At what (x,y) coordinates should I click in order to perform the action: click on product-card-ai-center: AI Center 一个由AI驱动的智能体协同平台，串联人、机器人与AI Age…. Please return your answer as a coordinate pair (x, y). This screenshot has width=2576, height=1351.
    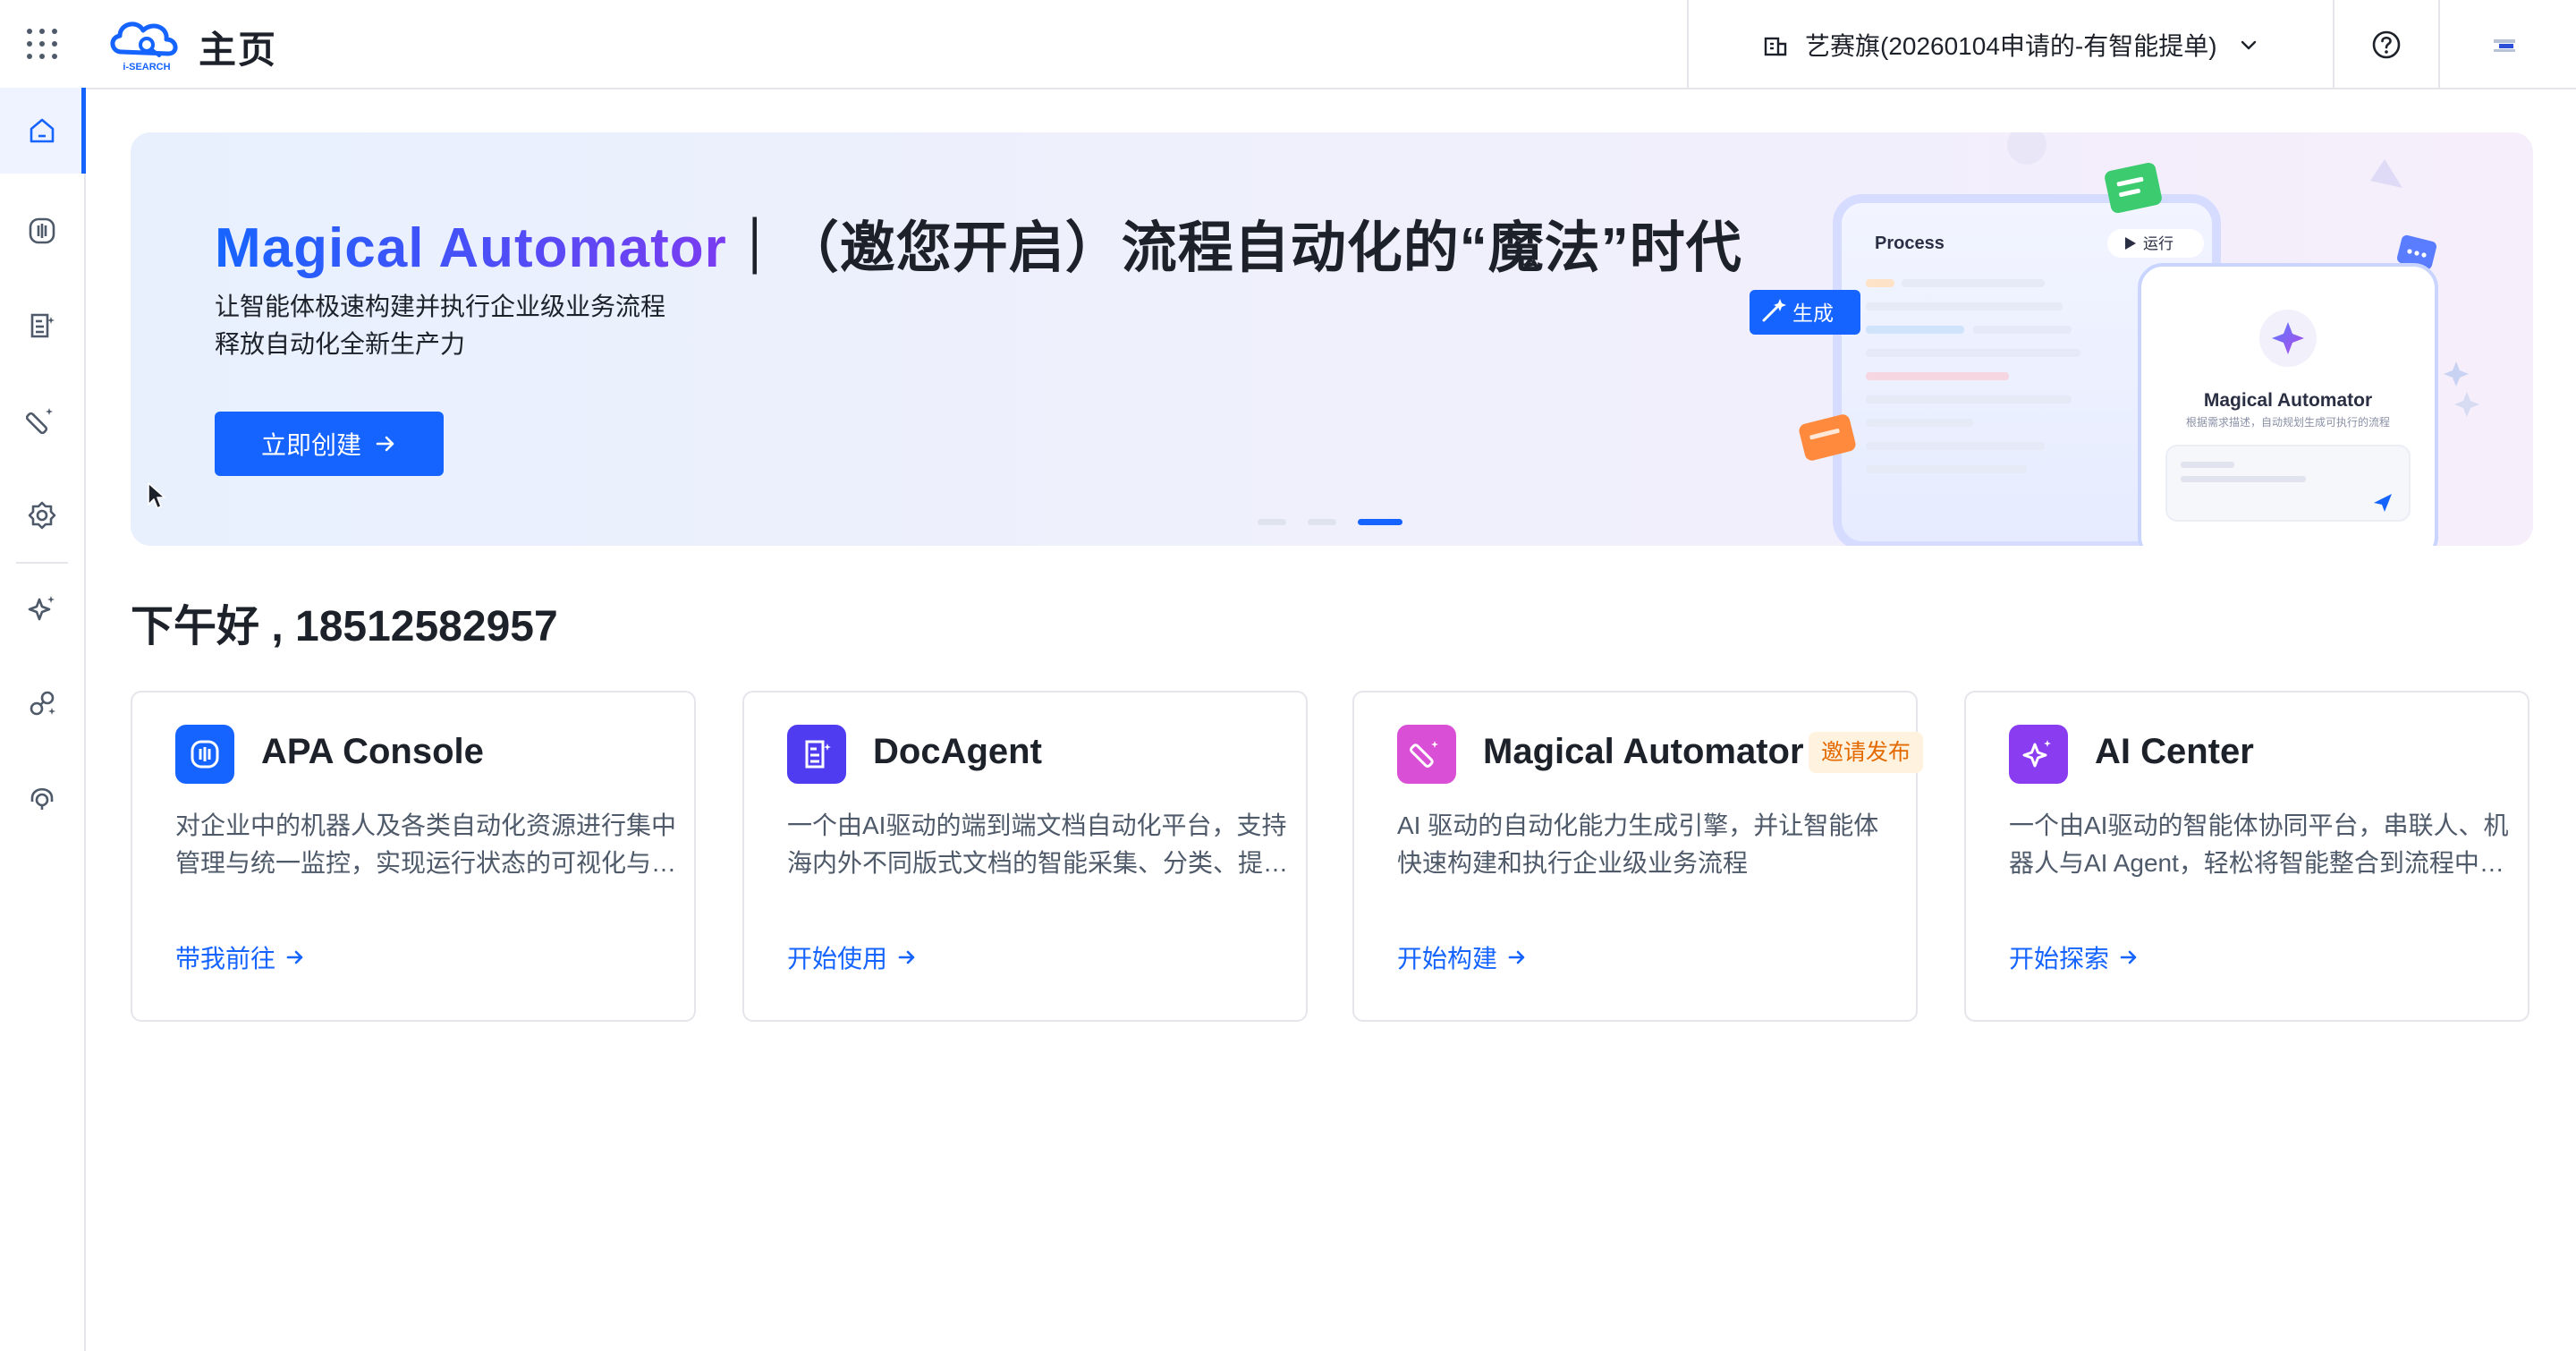
    Looking at the image, I should click on (2246, 857).